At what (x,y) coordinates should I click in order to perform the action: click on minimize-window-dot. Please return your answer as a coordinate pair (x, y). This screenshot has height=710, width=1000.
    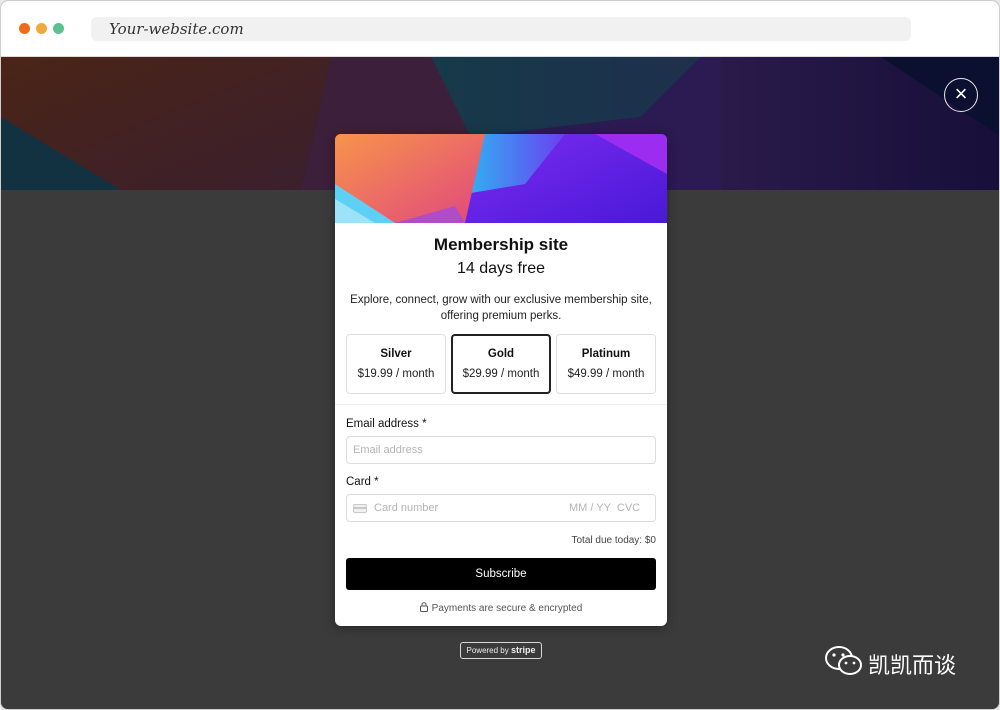
    Looking at the image, I should click on (41, 28).